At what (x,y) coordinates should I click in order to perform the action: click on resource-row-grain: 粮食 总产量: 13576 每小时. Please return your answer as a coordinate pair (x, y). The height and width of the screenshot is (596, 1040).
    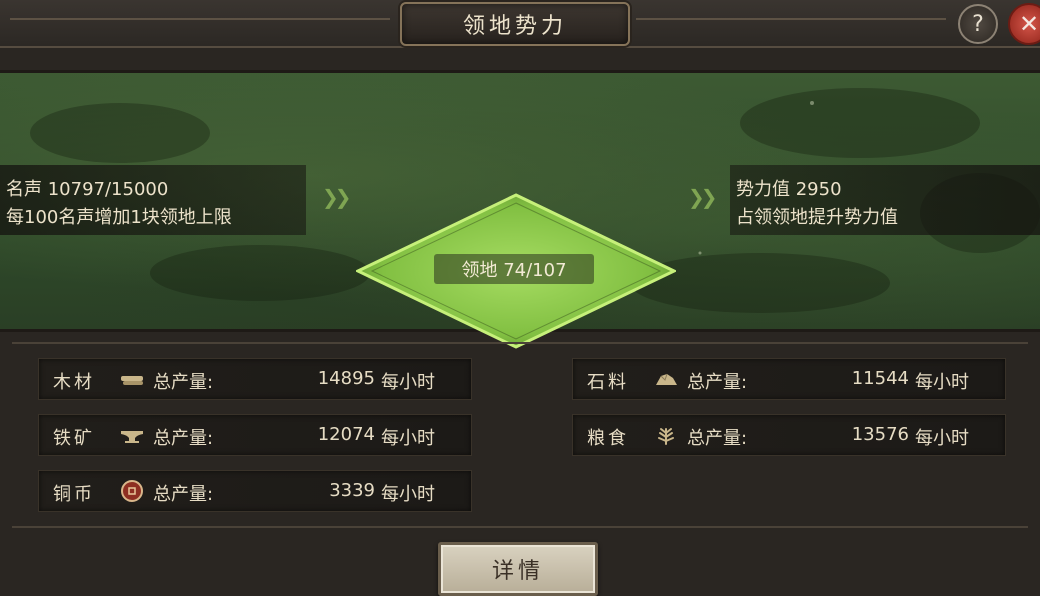
    Looking at the image, I should click on (789, 435).